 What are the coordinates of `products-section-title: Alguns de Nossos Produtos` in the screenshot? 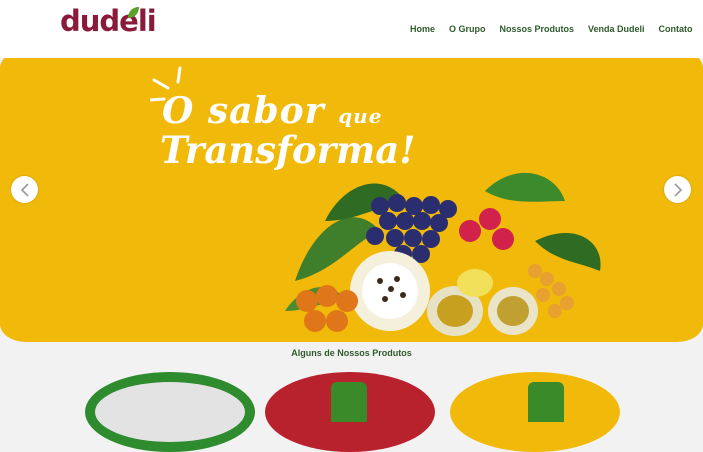 It's located at (351, 353).